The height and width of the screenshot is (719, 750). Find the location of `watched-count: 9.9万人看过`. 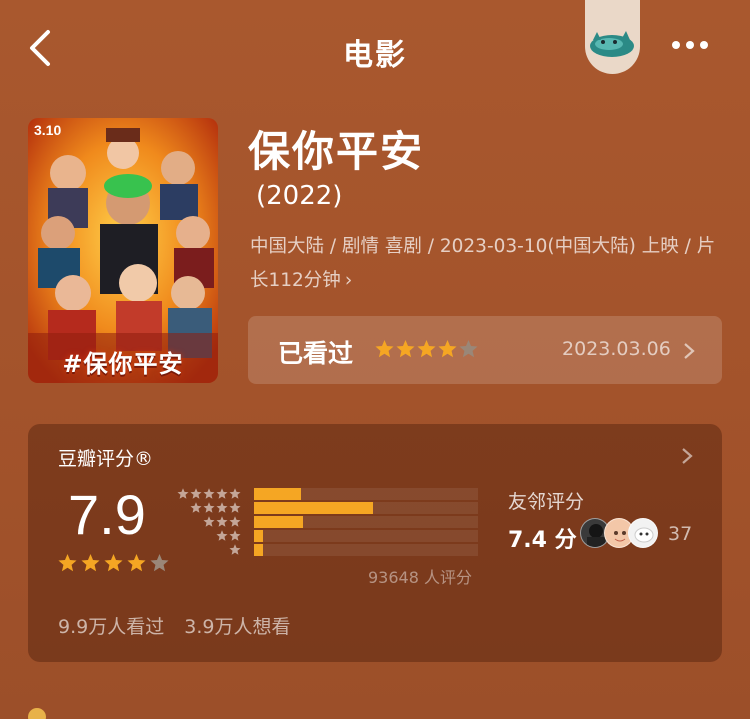

watched-count: 9.9万人看过 is located at coordinates (111, 627).